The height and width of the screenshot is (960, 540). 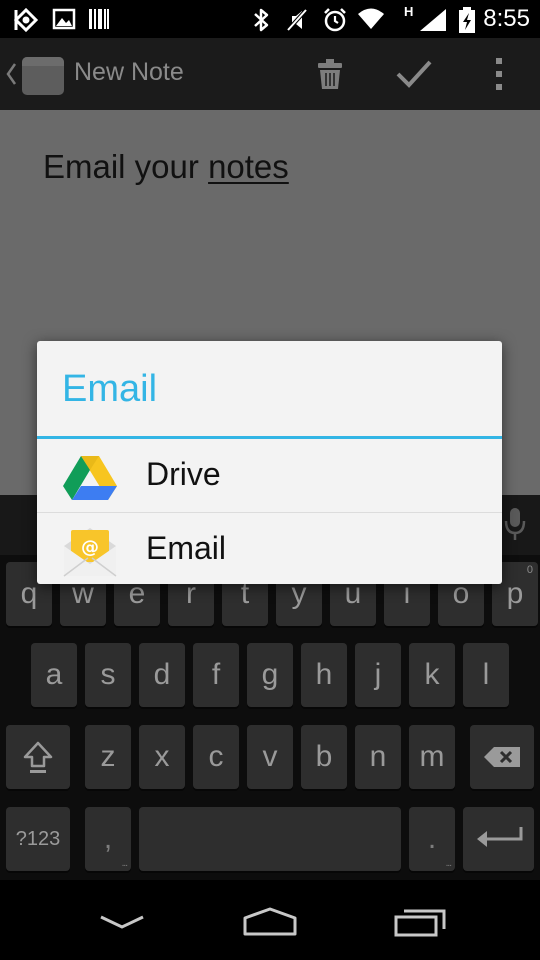 What do you see at coordinates (371, 18) in the screenshot?
I see `wifi-icon` at bounding box center [371, 18].